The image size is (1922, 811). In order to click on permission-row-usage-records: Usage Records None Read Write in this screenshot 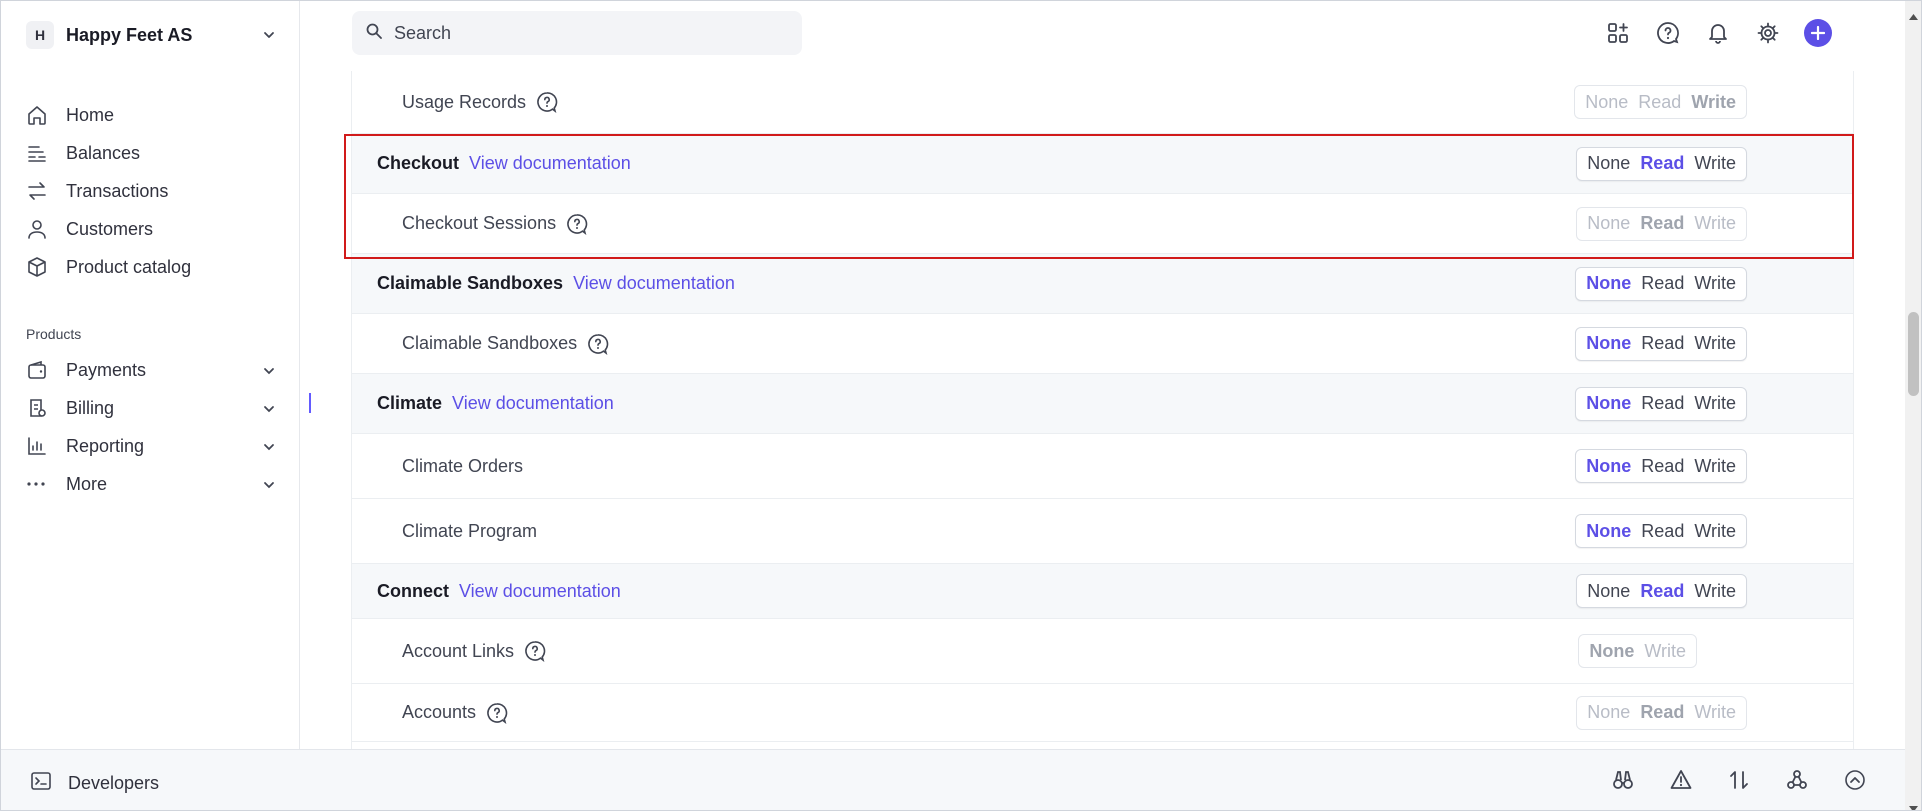, I will do `click(1102, 102)`.